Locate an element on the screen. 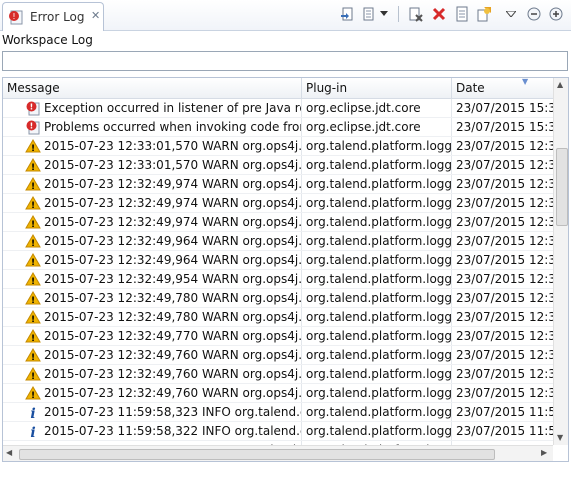 This screenshot has width=571, height=478. delete-log-icon is located at coordinates (439, 14).